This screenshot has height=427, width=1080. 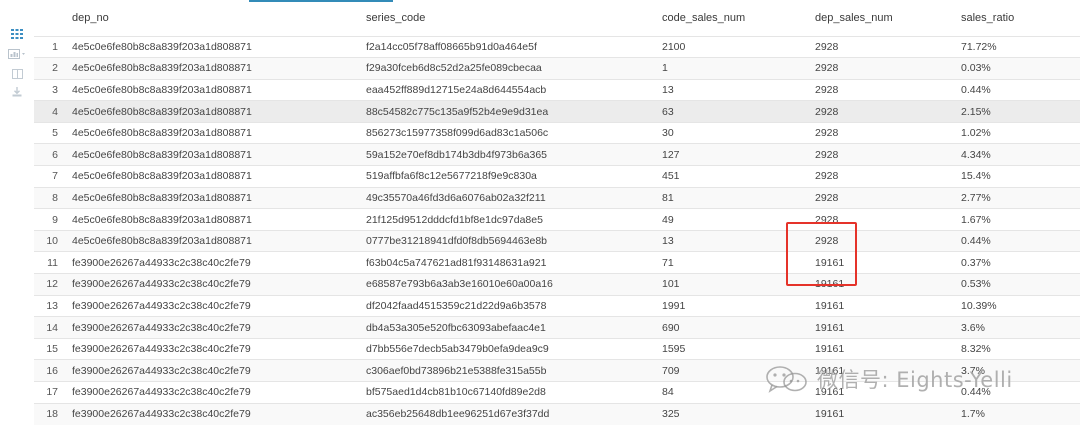 What do you see at coordinates (1018, 68) in the screenshot?
I see `cell-sales-ratio: 0.03%` at bounding box center [1018, 68].